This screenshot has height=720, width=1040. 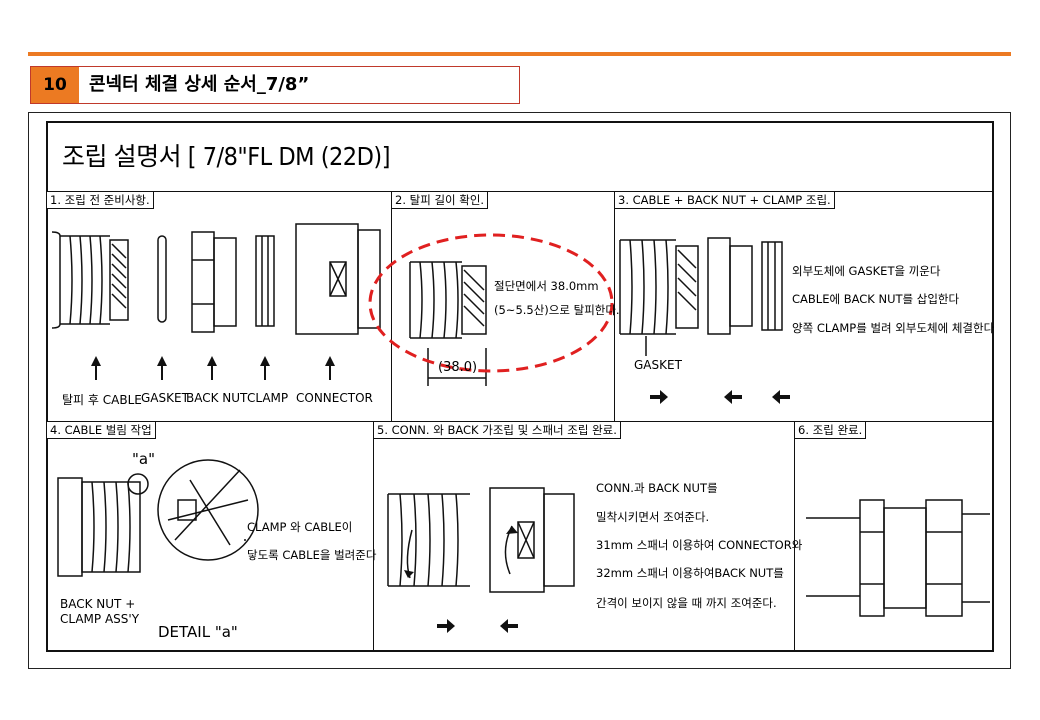 I want to click on assembled-connector-icon, so click(x=898, y=558).